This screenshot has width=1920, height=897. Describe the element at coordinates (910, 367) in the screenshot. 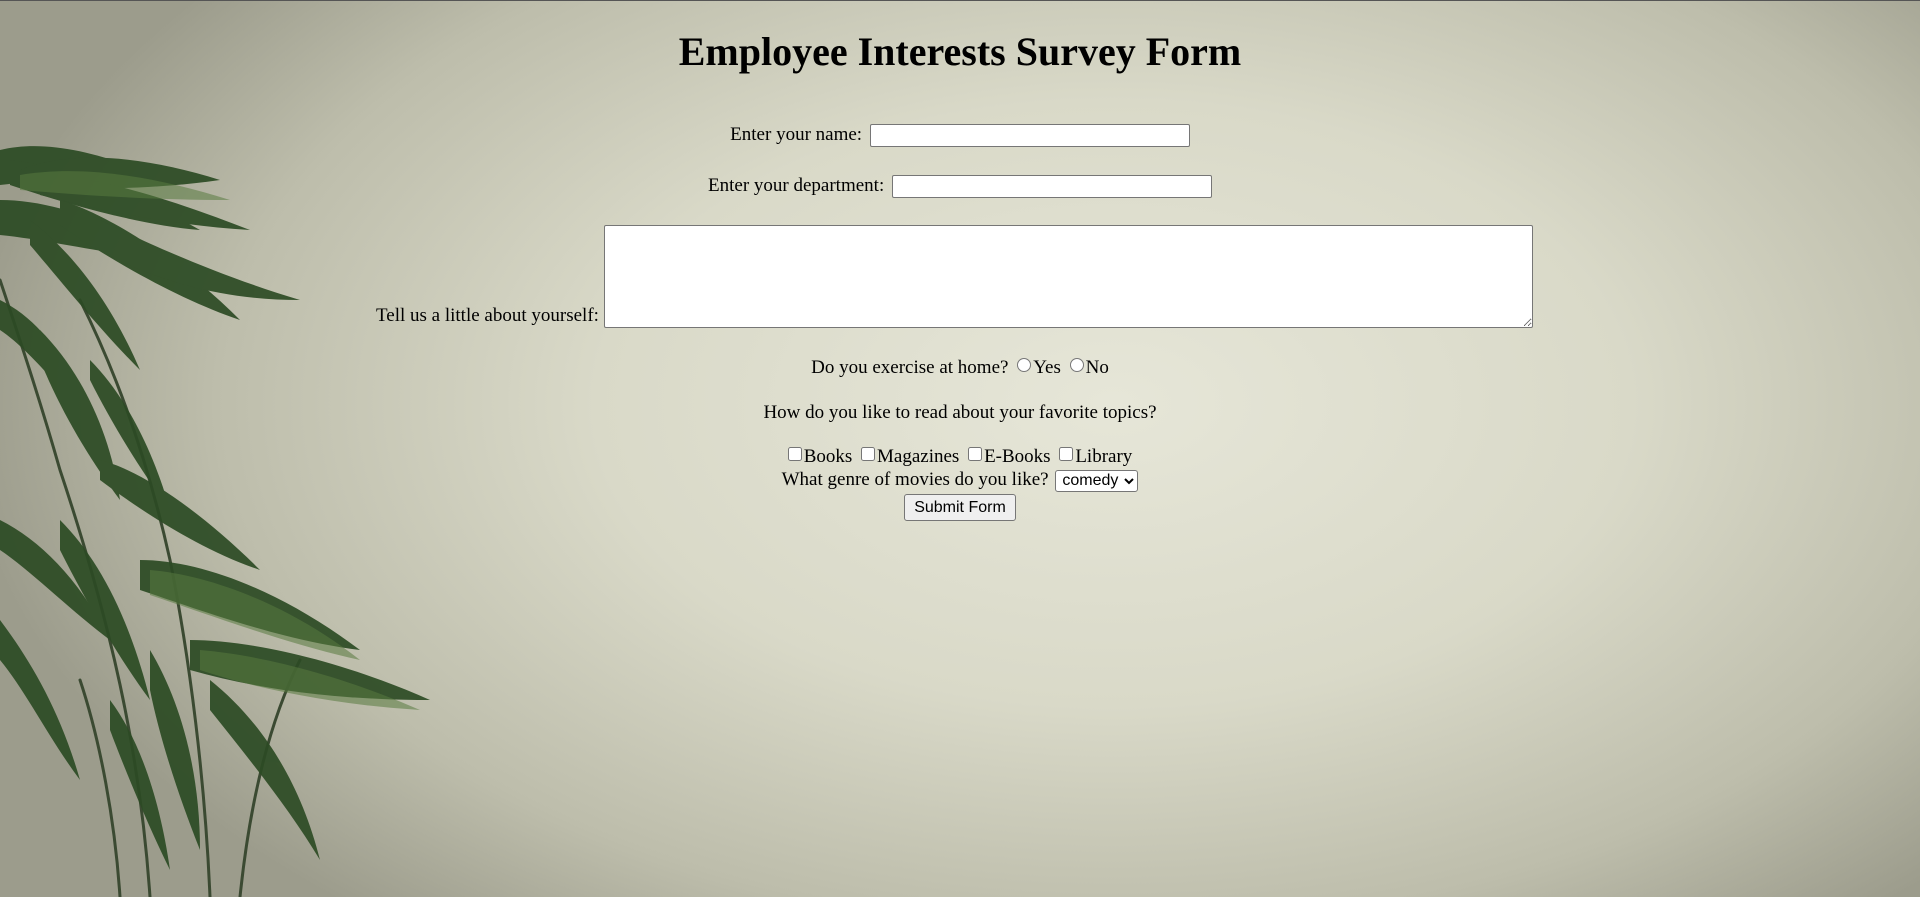

I see `exercise-question: Do you exercise at home?` at that location.